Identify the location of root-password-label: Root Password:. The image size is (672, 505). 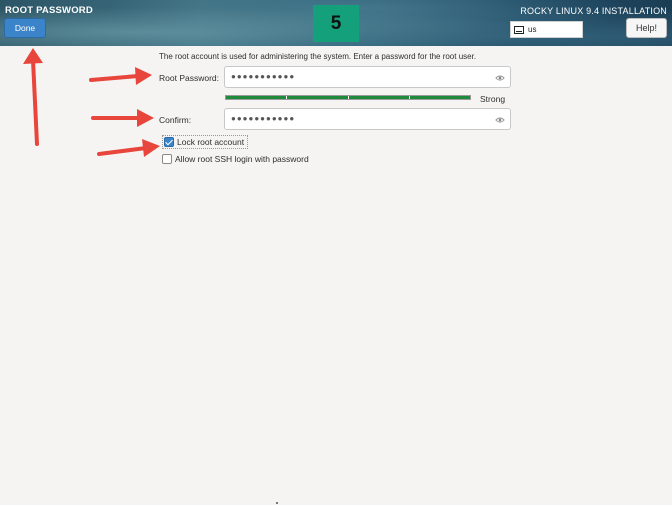
(189, 78).